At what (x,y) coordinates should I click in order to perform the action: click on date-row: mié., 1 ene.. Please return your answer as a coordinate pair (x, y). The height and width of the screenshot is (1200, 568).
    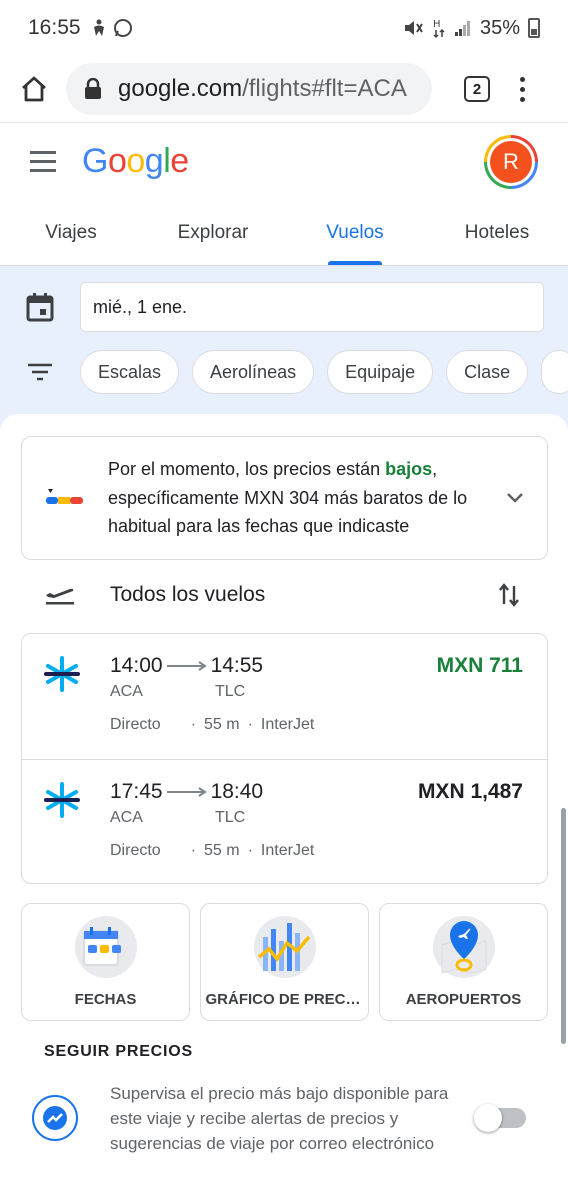
    Looking at the image, I should click on (284, 307).